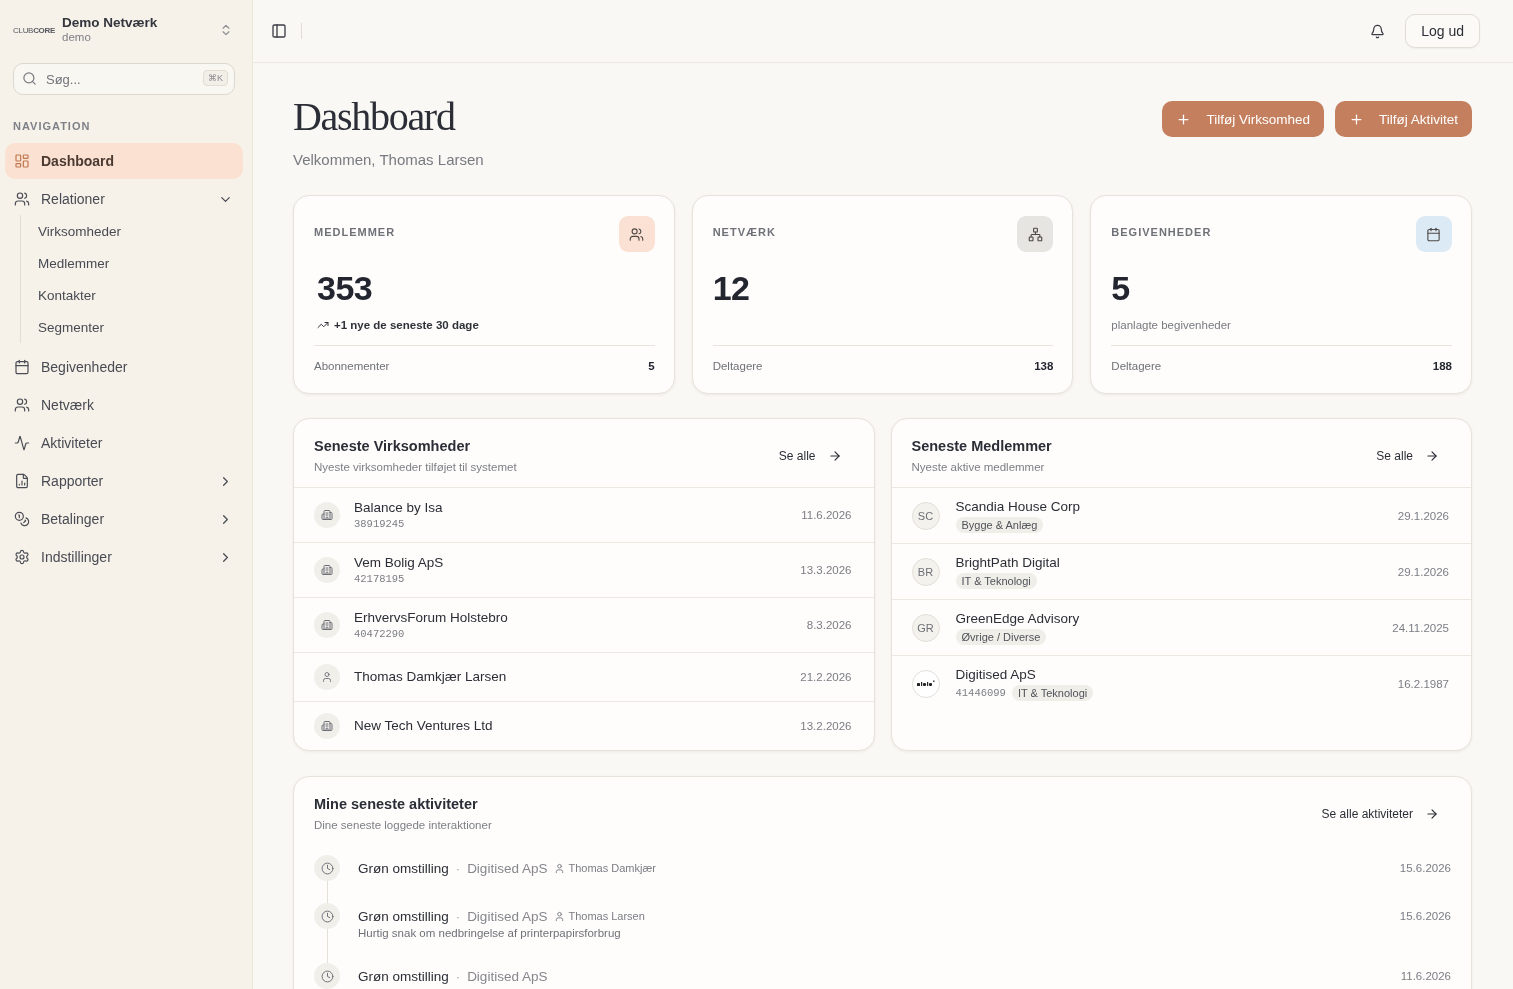 The image size is (1513, 989). What do you see at coordinates (1442, 366) in the screenshot?
I see `stat-footer-value: 188` at bounding box center [1442, 366].